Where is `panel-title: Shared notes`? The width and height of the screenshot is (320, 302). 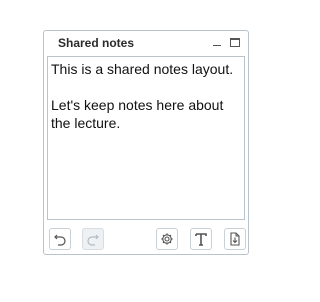
panel-title: Shared notes is located at coordinates (96, 43).